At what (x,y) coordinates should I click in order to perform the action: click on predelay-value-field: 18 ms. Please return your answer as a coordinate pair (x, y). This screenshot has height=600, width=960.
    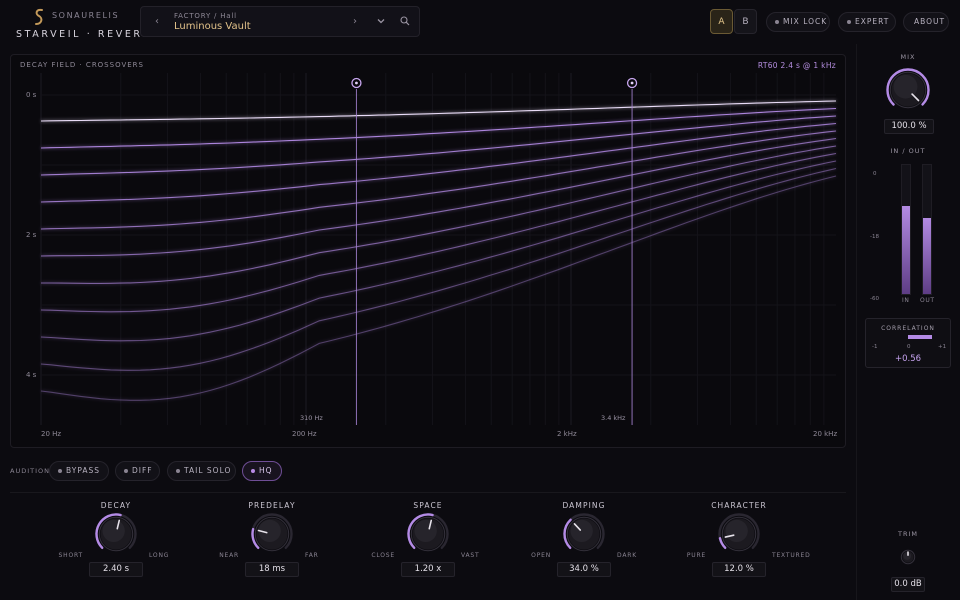
    Looking at the image, I should click on (272, 569).